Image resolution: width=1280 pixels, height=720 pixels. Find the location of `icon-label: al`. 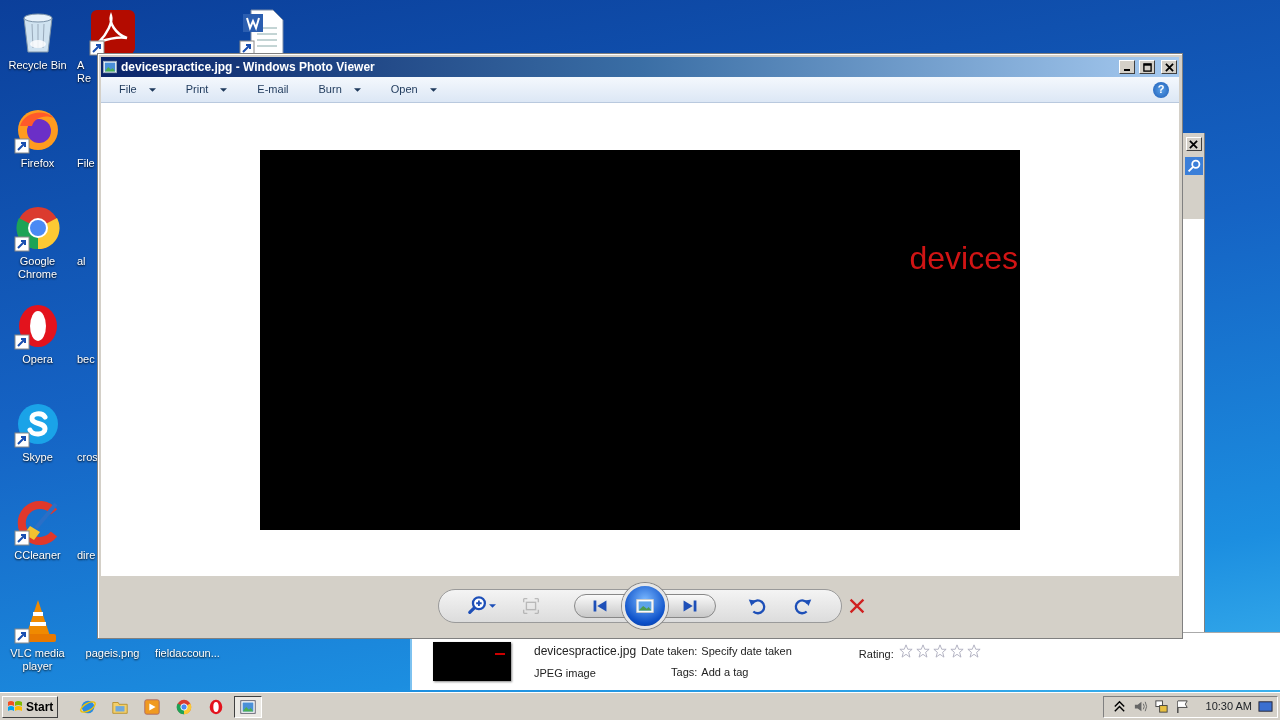

icon-label: al is located at coordinates (81, 261).